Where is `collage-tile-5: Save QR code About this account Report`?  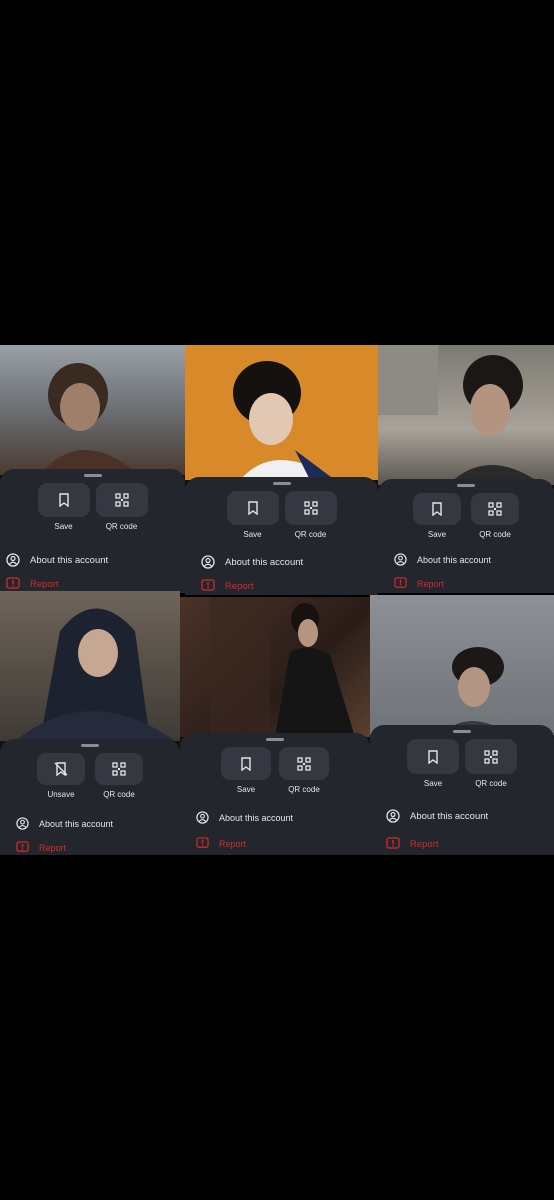
collage-tile-5: Save QR code About this account Report is located at coordinates (275, 726).